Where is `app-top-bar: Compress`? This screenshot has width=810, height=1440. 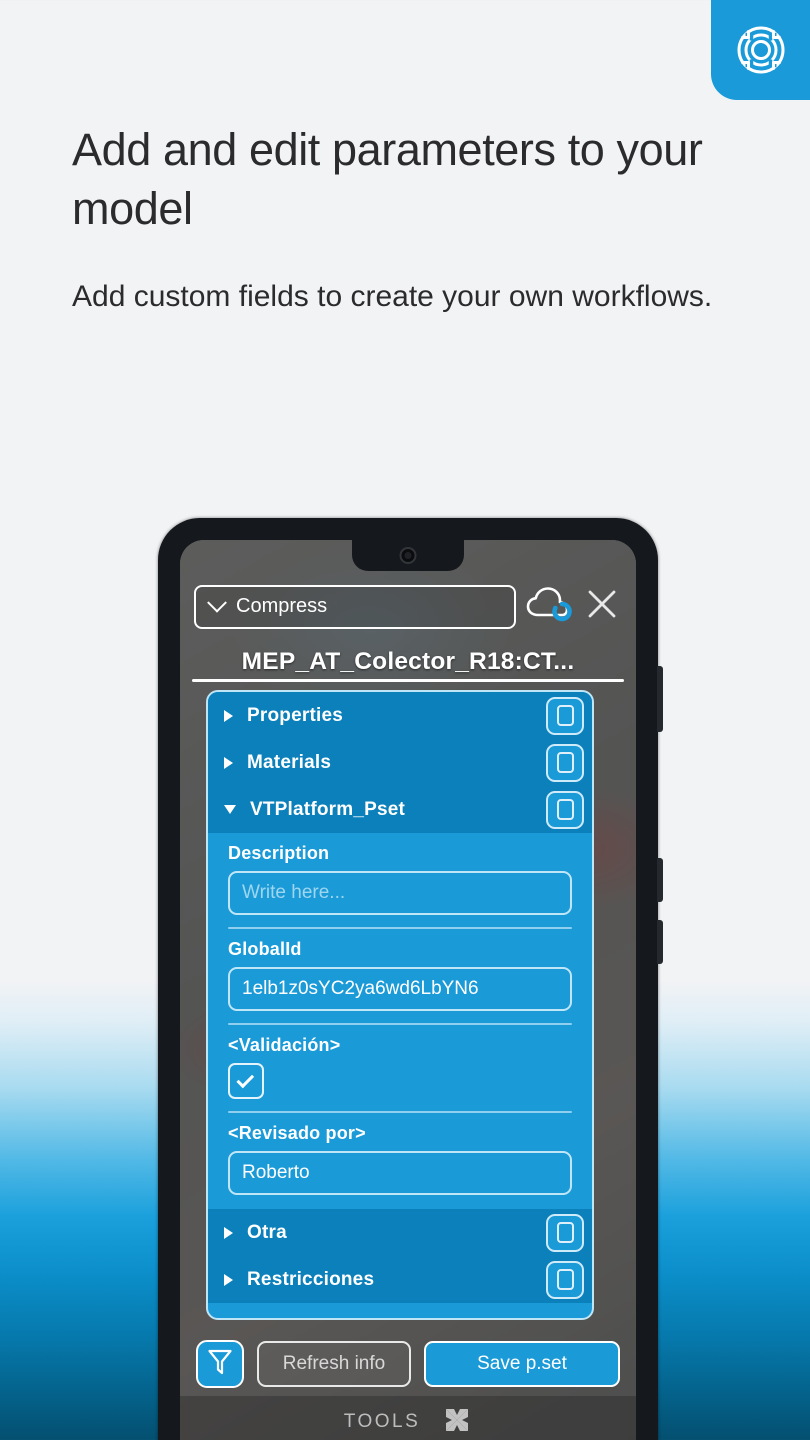 app-top-bar: Compress is located at coordinates (408, 606).